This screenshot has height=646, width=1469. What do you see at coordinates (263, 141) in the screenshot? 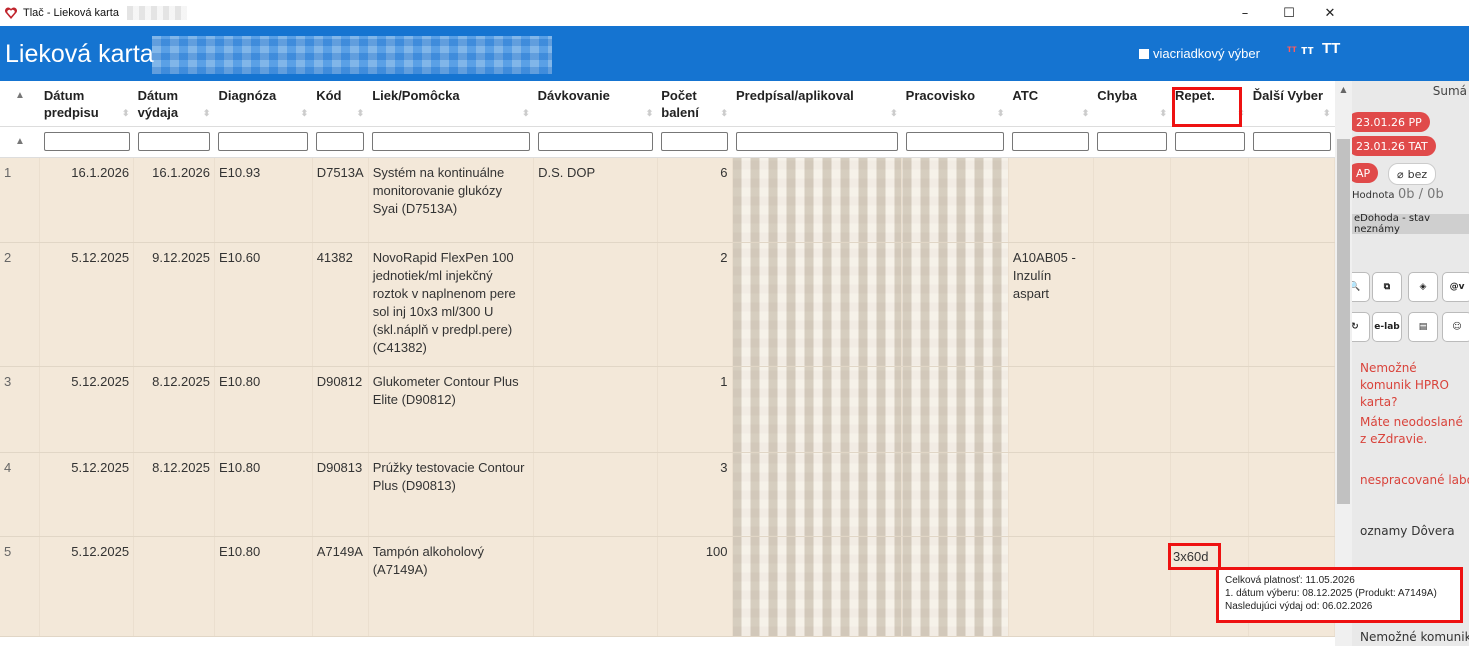
I see `filter-diagnoza` at bounding box center [263, 141].